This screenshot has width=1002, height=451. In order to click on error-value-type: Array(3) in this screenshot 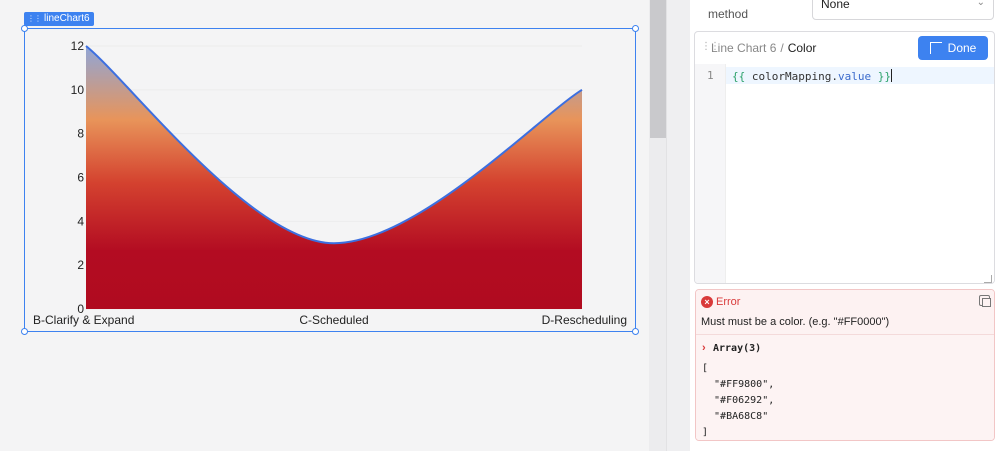, I will do `click(737, 348)`.